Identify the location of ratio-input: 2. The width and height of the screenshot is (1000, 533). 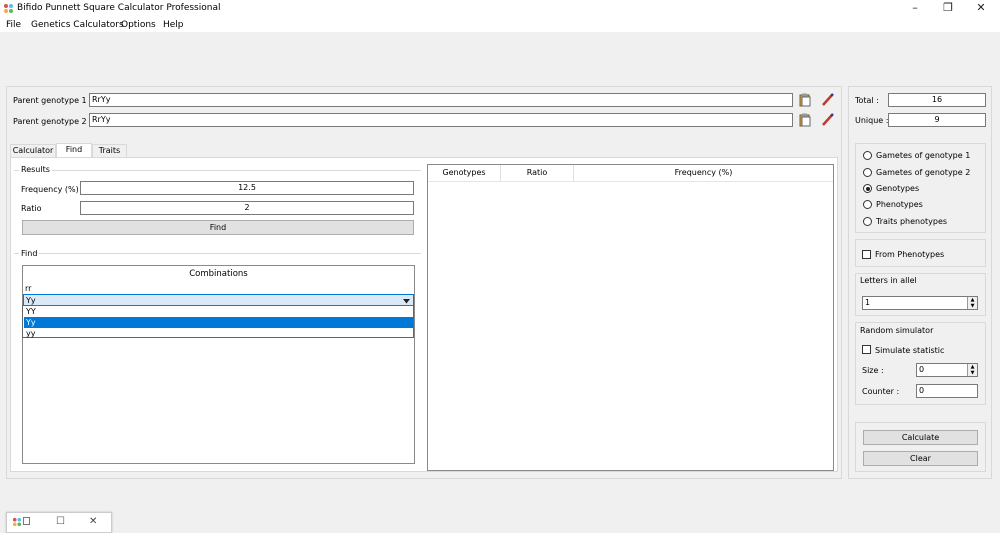
(247, 208).